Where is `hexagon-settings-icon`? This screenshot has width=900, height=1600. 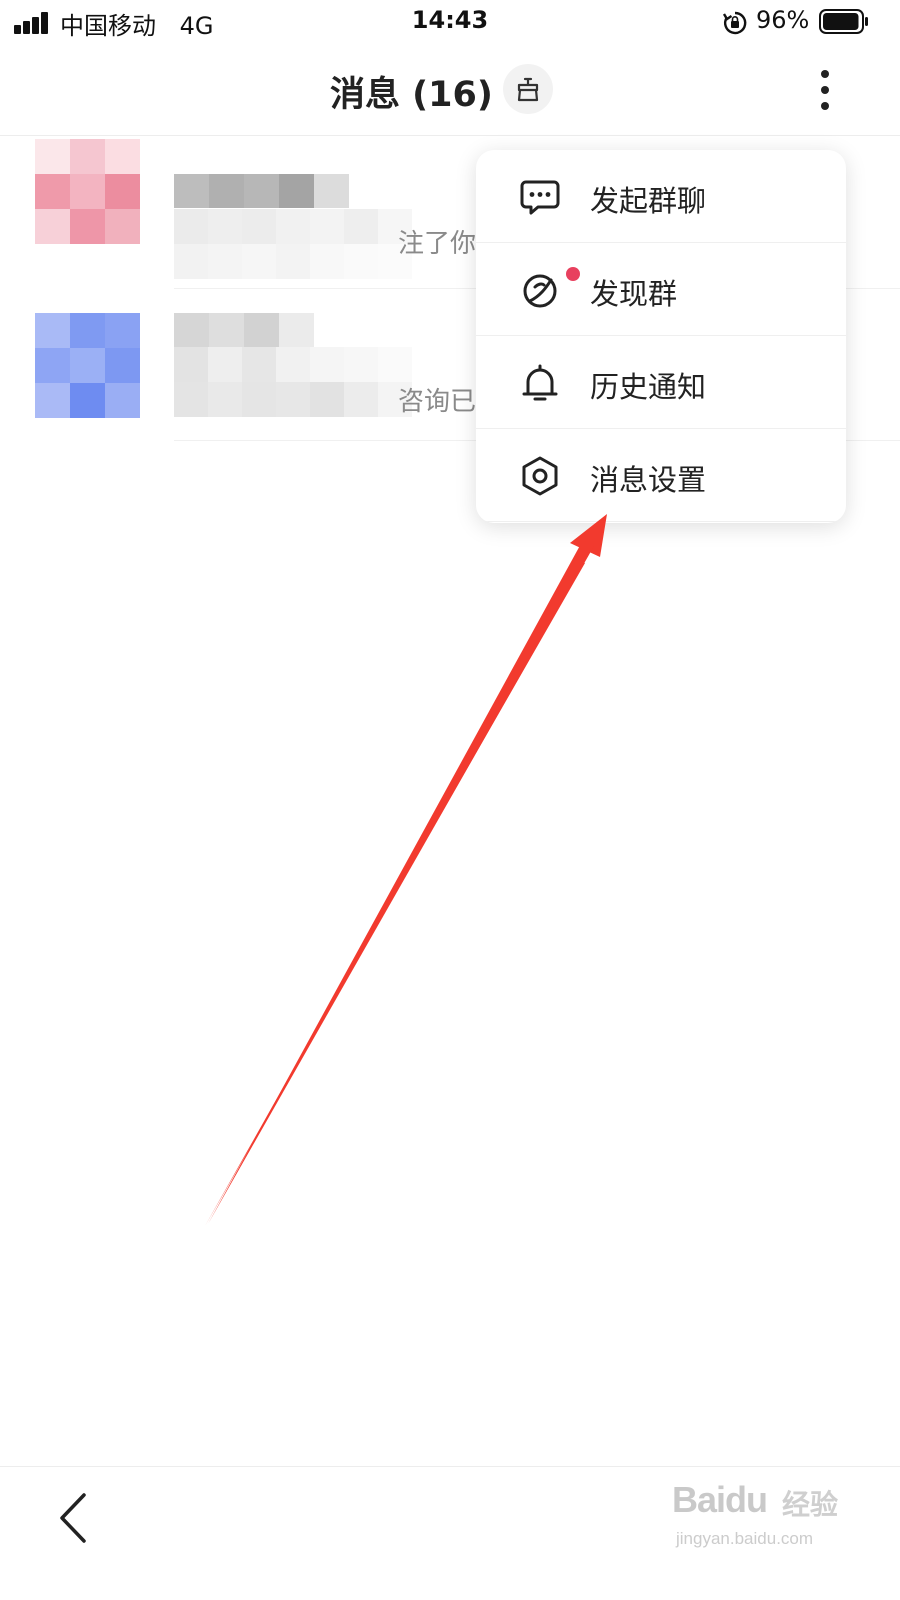 hexagon-settings-icon is located at coordinates (540, 476).